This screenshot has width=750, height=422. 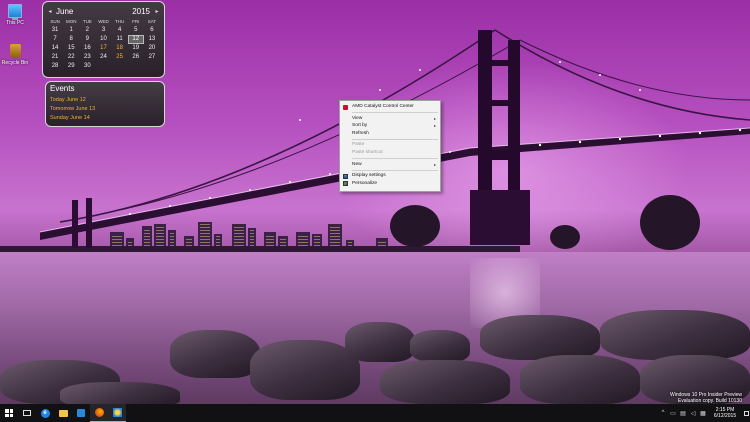 I want to click on calendar-day: 2, so click(x=87, y=30).